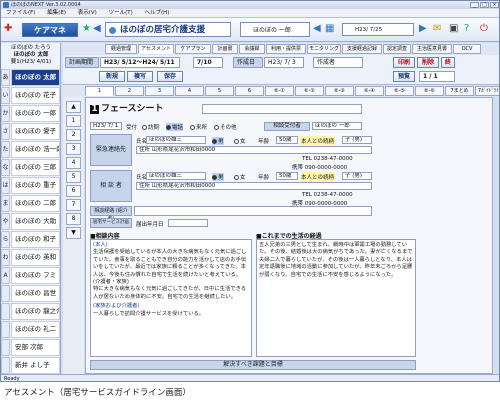  I want to click on maximize-button: □, so click(484, 5).